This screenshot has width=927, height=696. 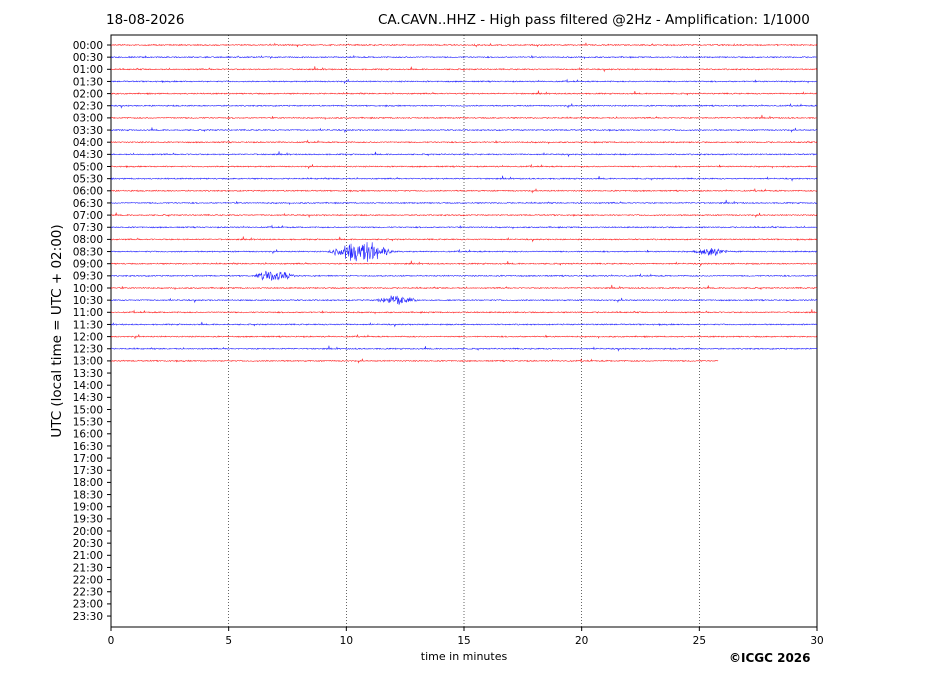 I want to click on y-tick-label: 06:30, so click(x=88, y=204).